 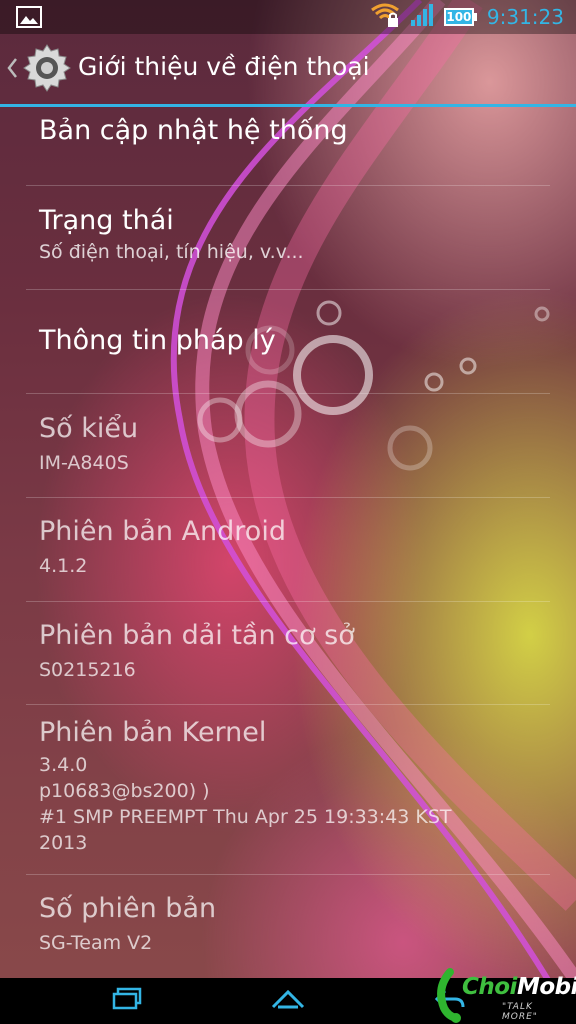 I want to click on battery-level: 100, so click(x=458, y=17).